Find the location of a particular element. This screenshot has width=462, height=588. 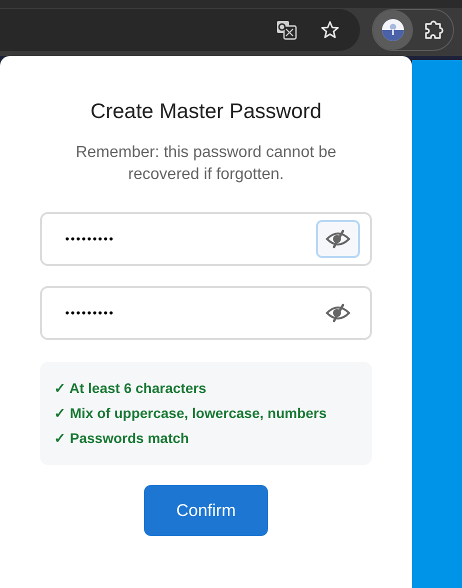

extension-logo-icon is located at coordinates (393, 30).